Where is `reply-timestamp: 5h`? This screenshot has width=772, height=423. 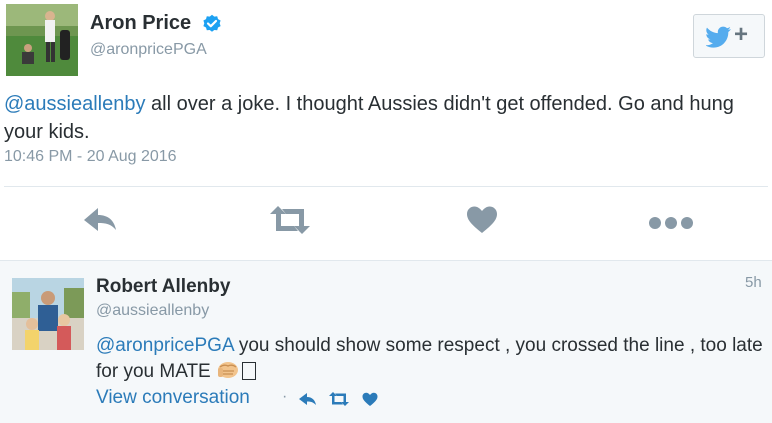 reply-timestamp: 5h is located at coordinates (753, 282).